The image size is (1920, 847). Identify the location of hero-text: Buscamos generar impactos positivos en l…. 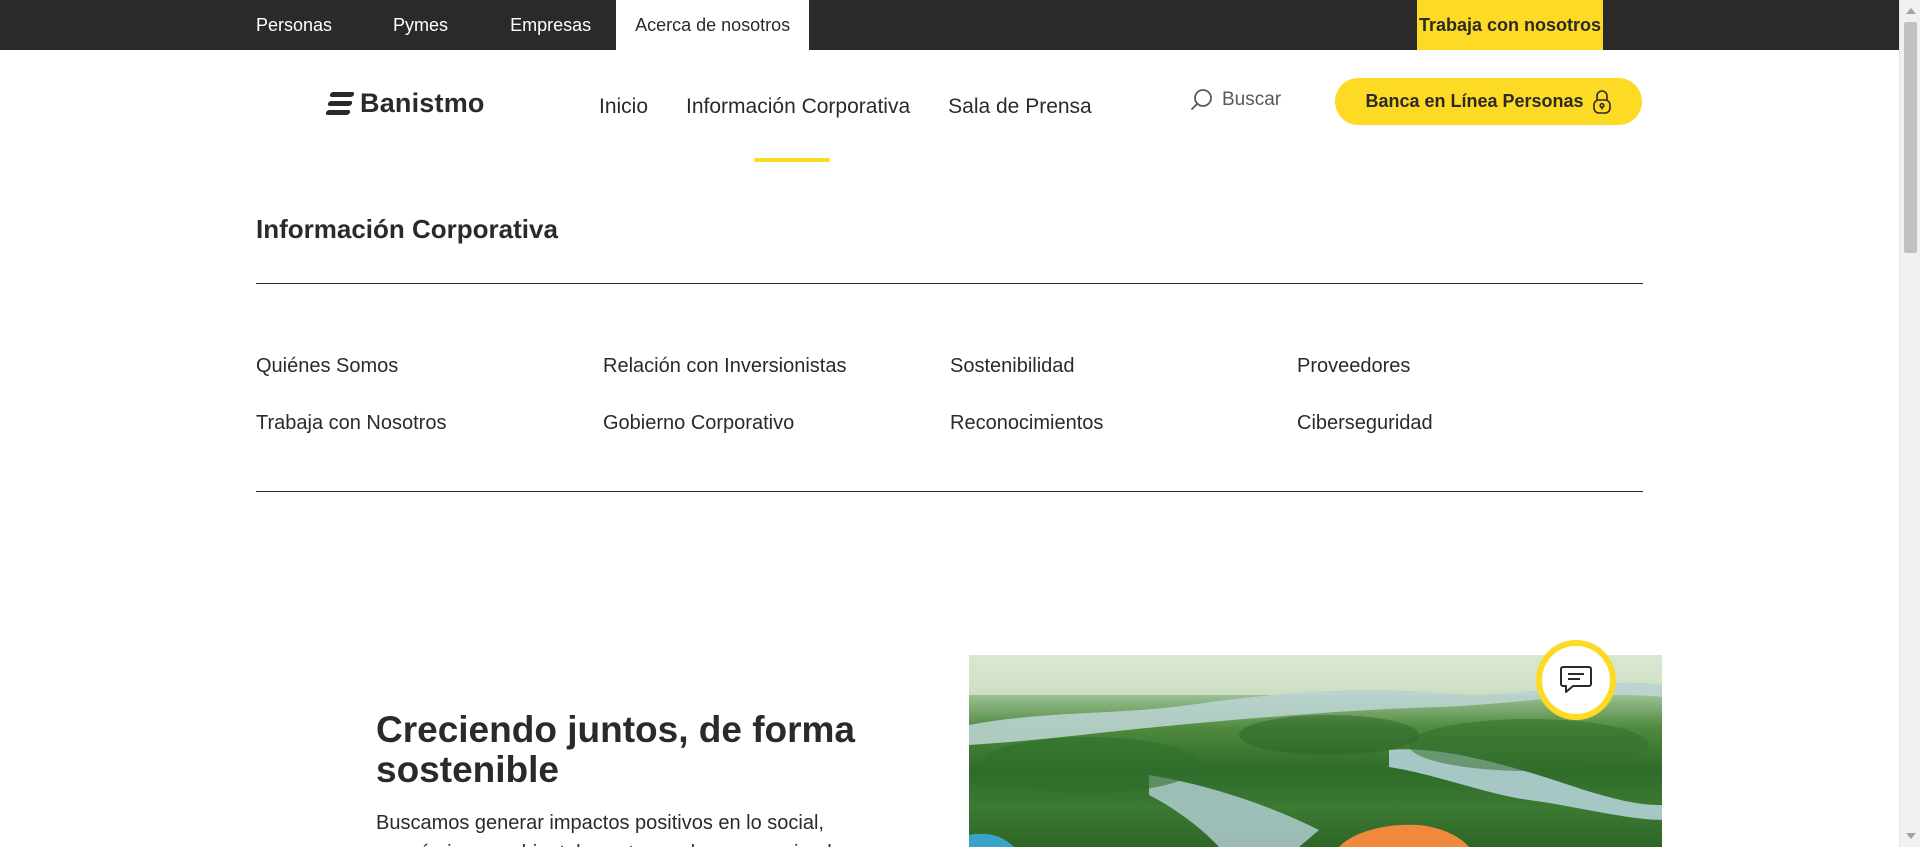
(609, 829).